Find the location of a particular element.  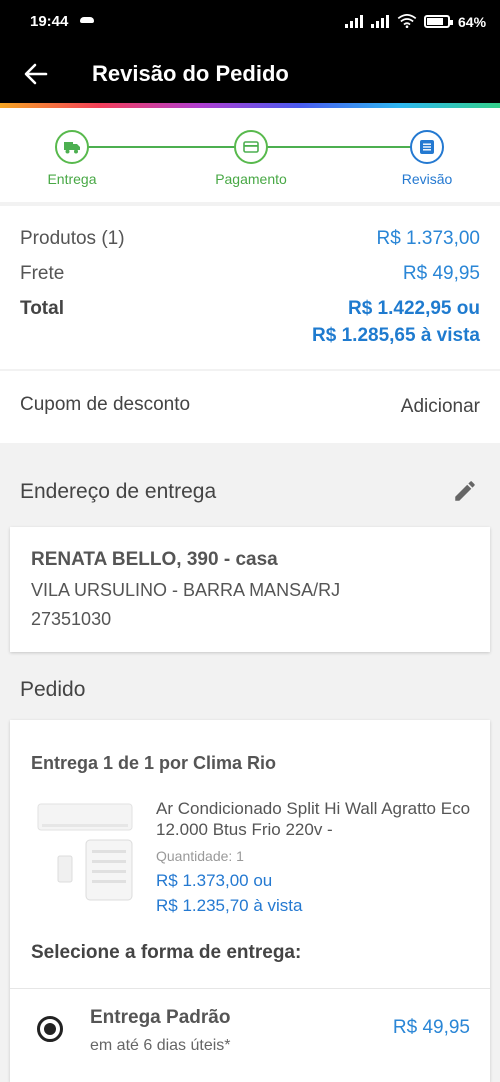

add-coupon-button: Adicionar is located at coordinates (440, 407).